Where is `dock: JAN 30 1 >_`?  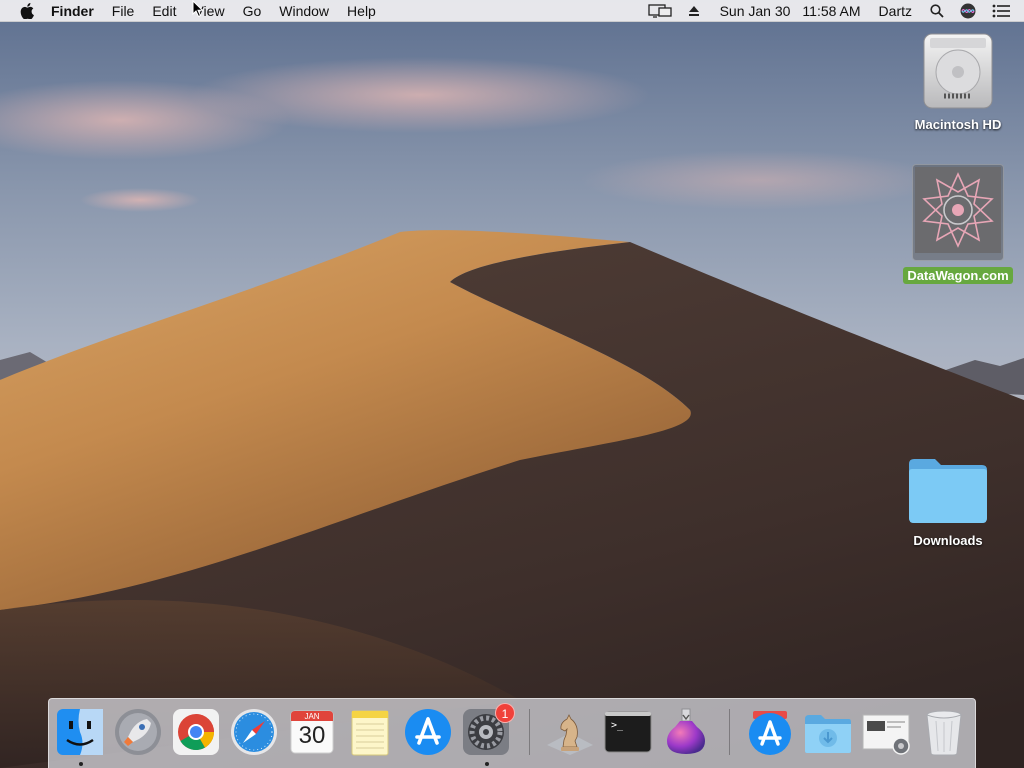 dock: JAN 30 1 >_ is located at coordinates (512, 733).